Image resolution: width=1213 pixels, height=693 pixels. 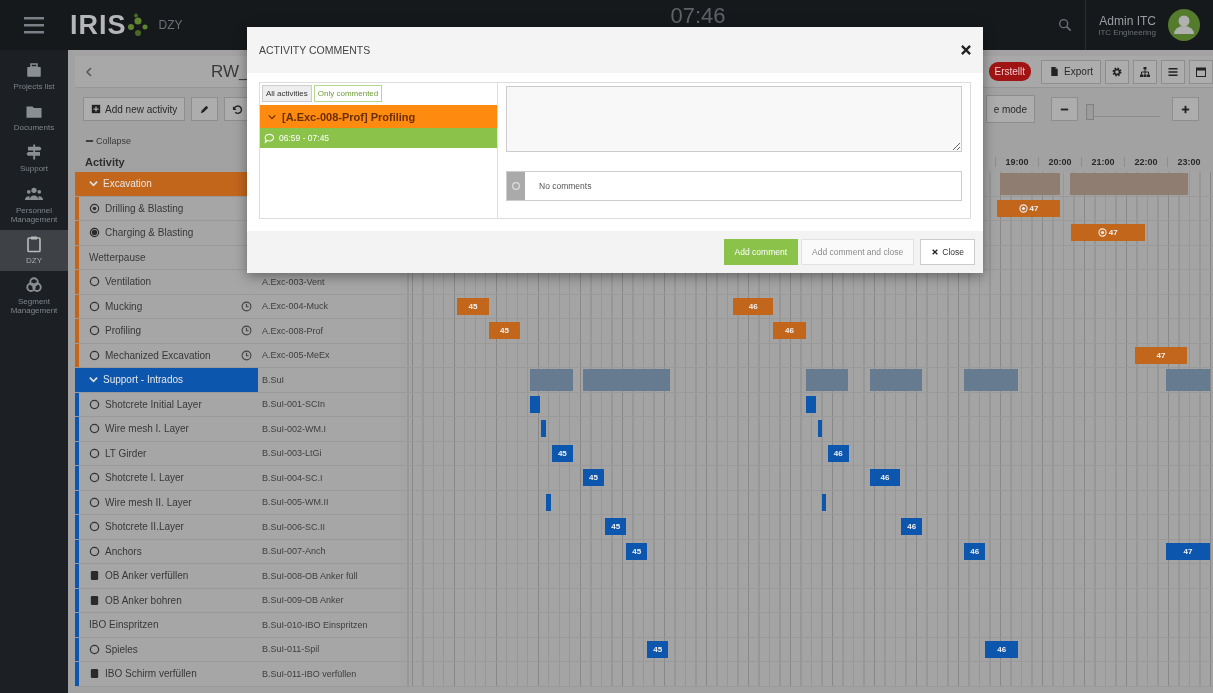 I want to click on pencil-icon, so click(x=205, y=109).